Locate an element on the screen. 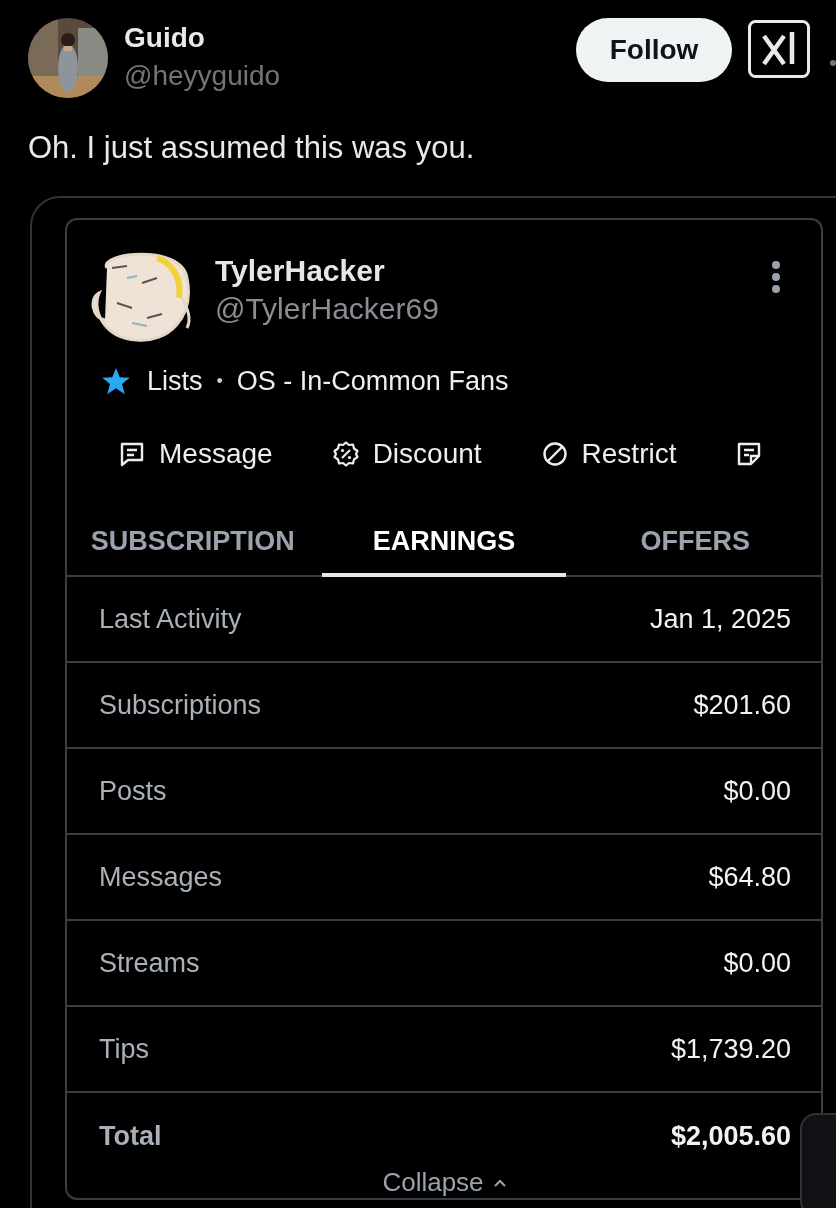 This screenshot has width=836, height=1208. tab: EARNINGS is located at coordinates (444, 551).